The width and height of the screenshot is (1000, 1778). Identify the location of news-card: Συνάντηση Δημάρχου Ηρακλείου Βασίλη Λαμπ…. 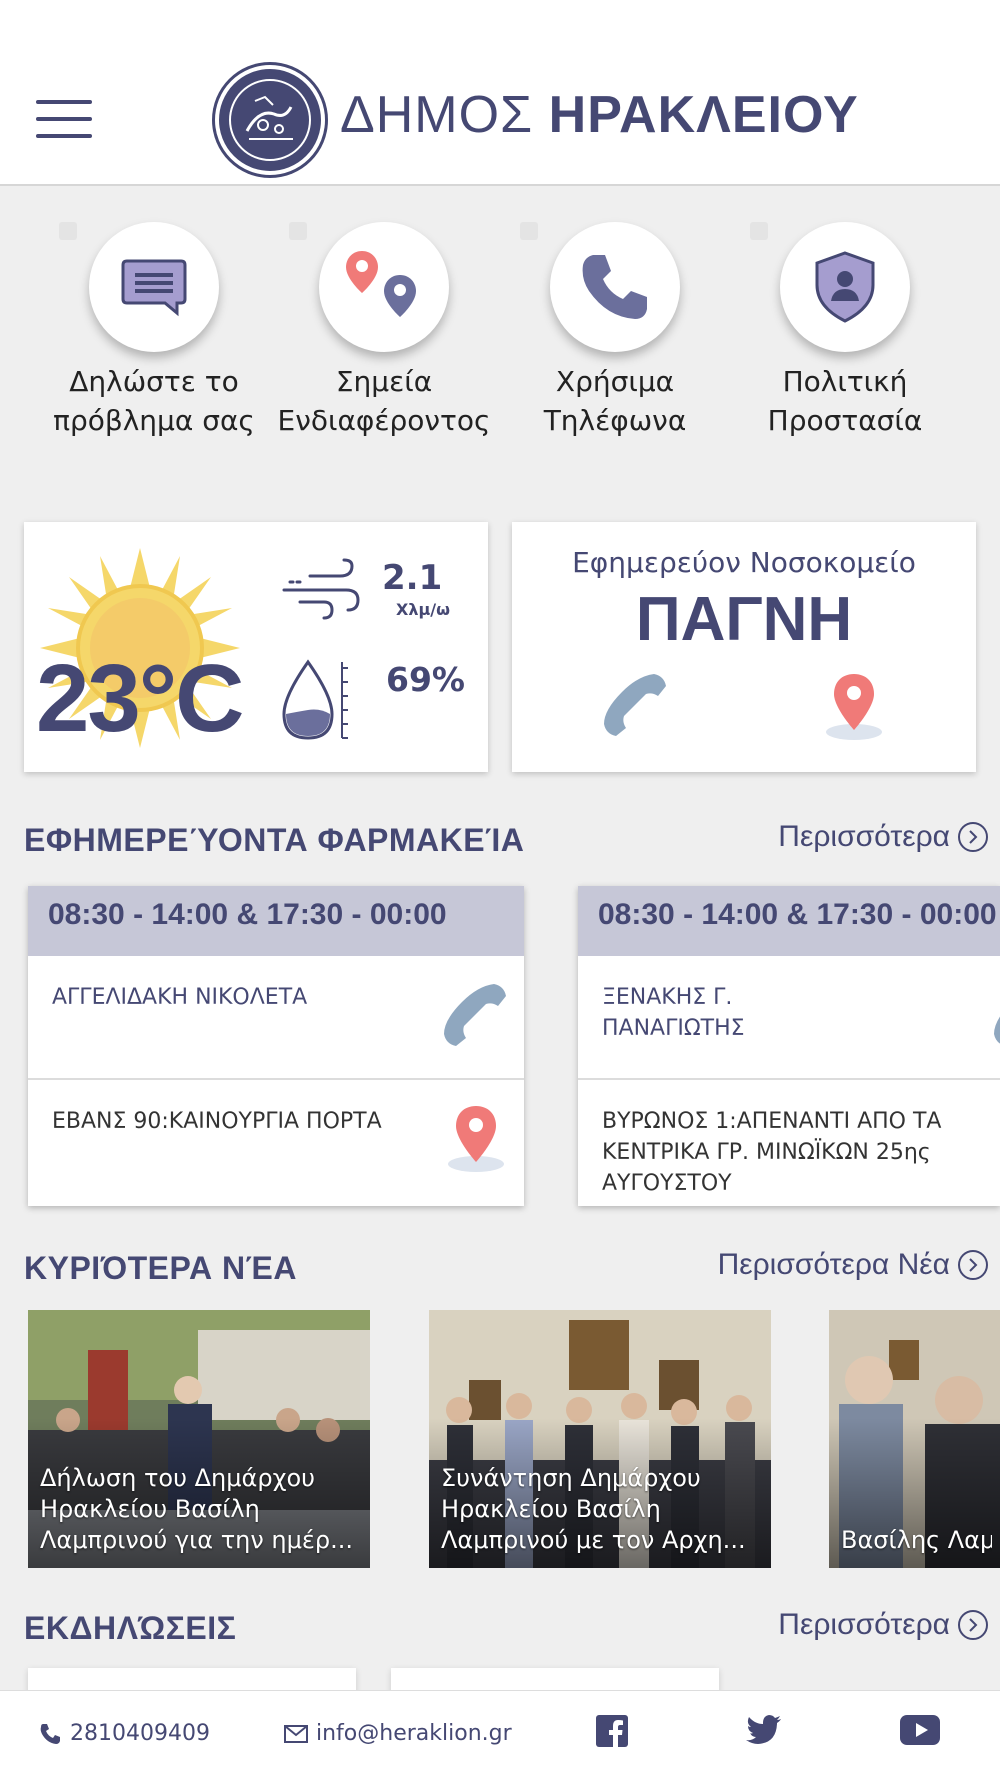
(600, 1439).